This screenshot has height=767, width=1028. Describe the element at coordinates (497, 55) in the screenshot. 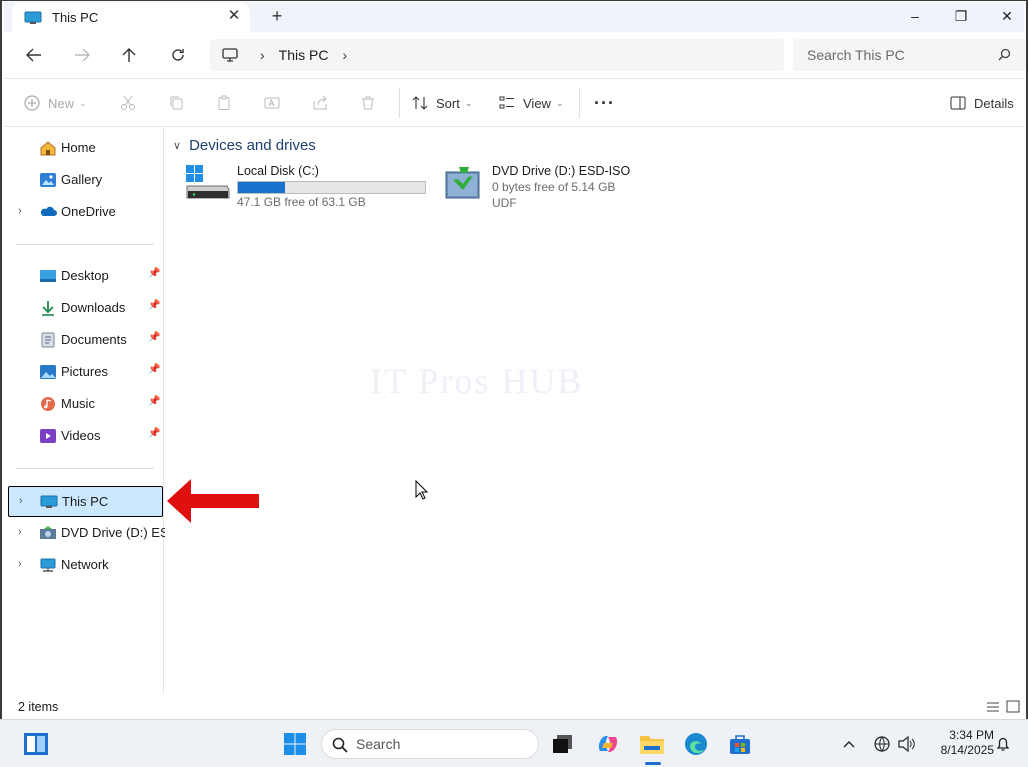

I see `address-bar: › This PC ›` at that location.